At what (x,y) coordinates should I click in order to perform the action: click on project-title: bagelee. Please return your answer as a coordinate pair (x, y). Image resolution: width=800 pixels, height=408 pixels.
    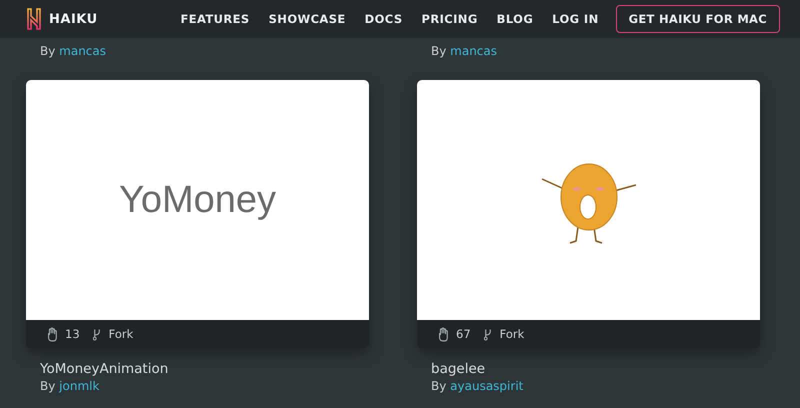
    Looking at the image, I should click on (595, 369).